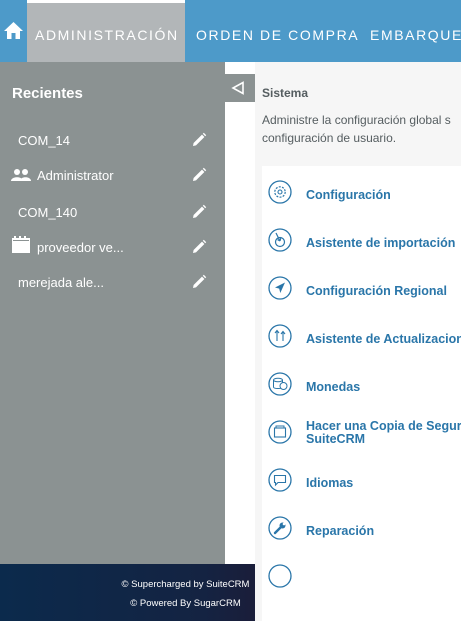 The width and height of the screenshot is (461, 636). What do you see at coordinates (112, 141) in the screenshot?
I see `recent-item: COM_14` at bounding box center [112, 141].